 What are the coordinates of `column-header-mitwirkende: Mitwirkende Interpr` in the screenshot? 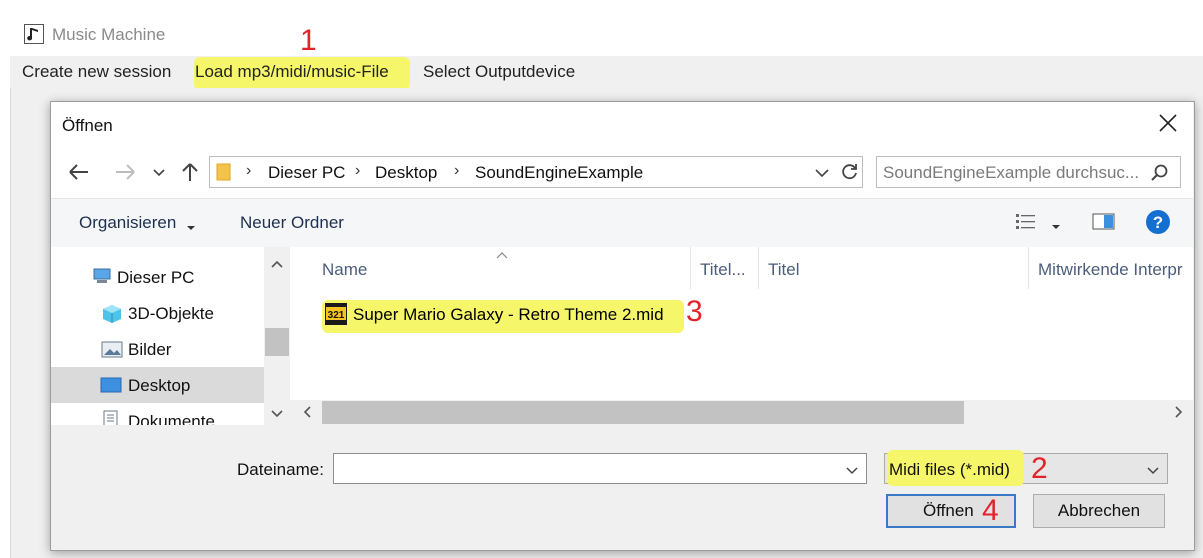 It's located at (1115, 270).